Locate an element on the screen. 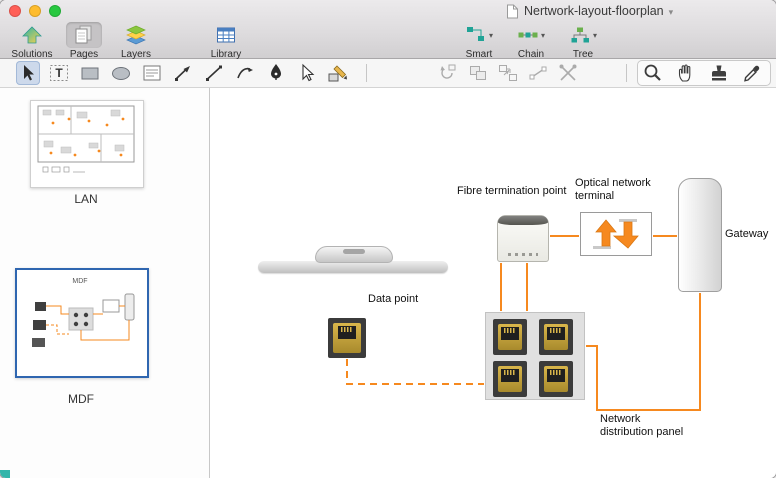 The width and height of the screenshot is (776, 478). layers-button: Layers is located at coordinates (136, 41).